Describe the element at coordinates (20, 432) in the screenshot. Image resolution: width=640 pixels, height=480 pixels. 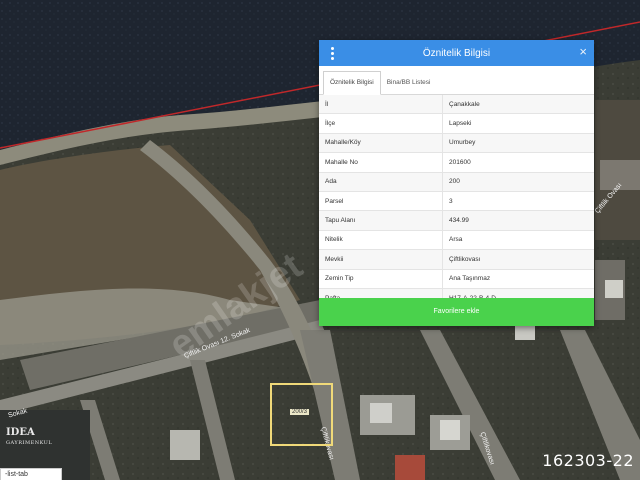
I see `logo-main: IDEA` at that location.